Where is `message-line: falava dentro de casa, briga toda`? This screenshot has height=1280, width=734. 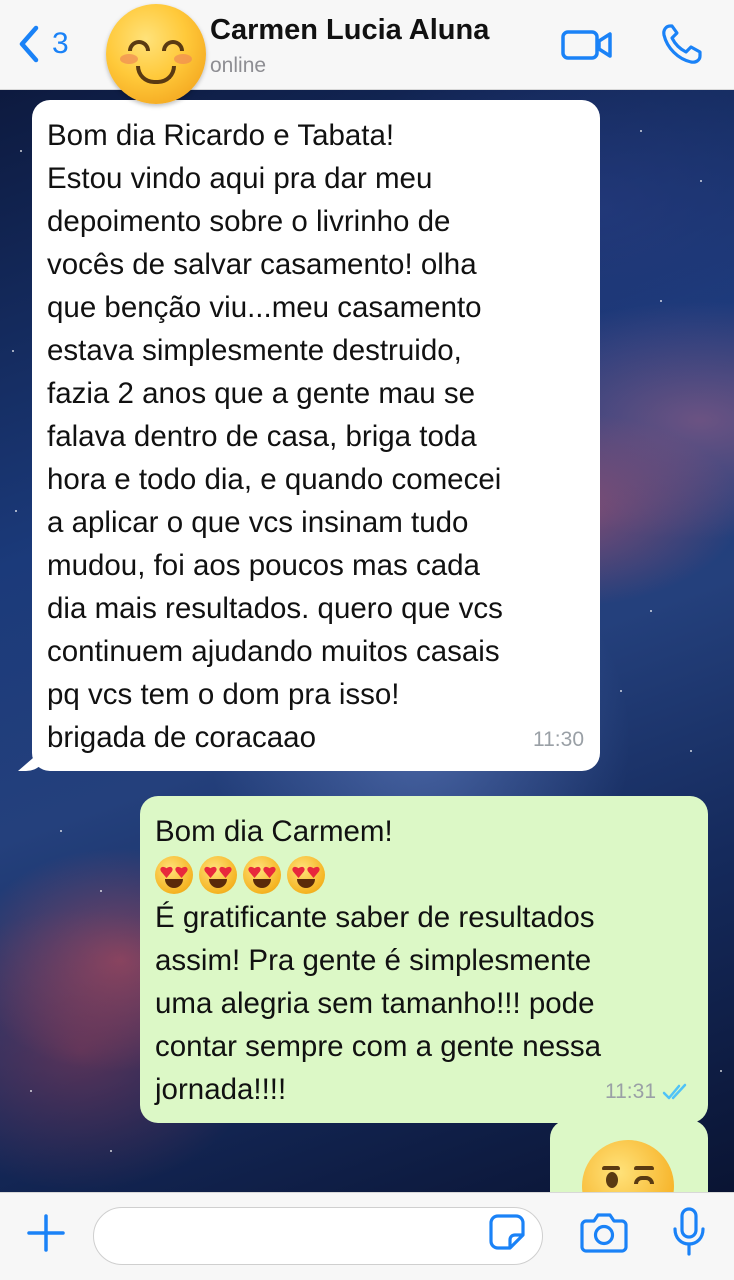
message-line: falava dentro de casa, briga toda is located at coordinates (262, 436).